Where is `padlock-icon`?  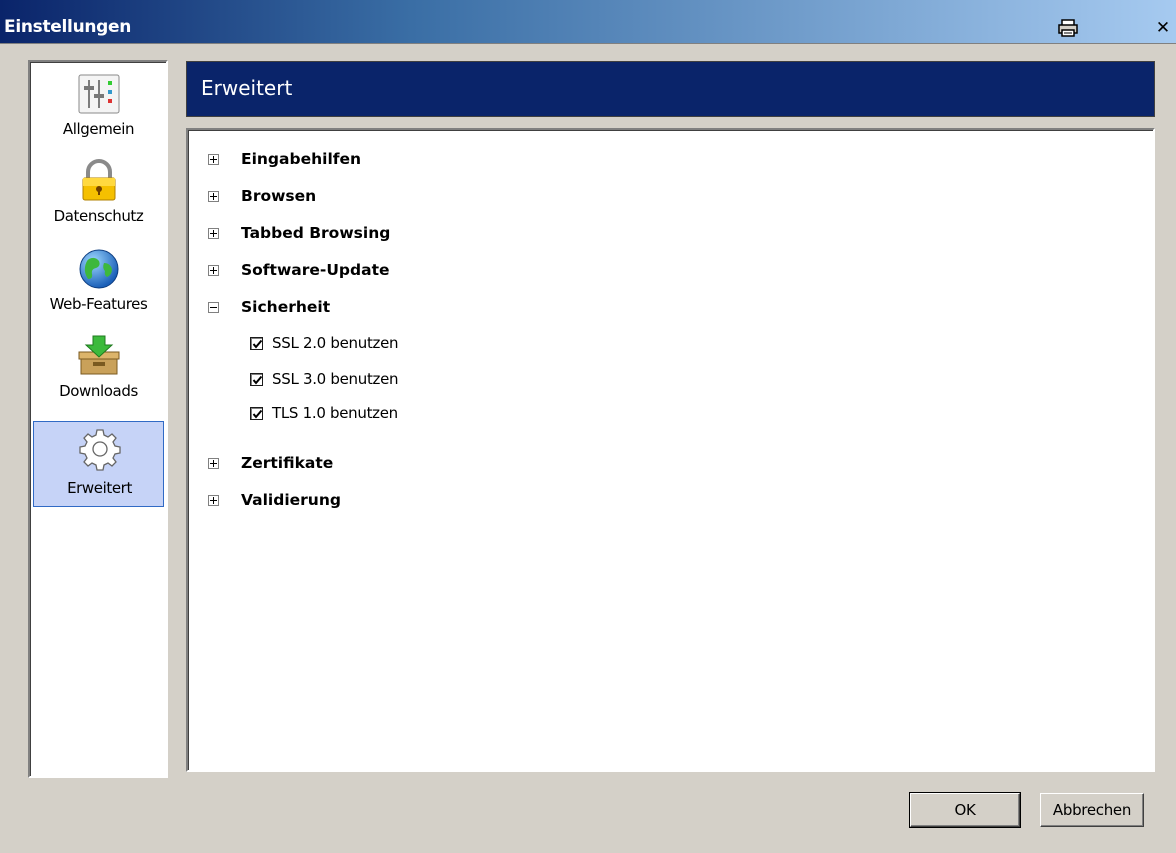
padlock-icon is located at coordinates (99, 181).